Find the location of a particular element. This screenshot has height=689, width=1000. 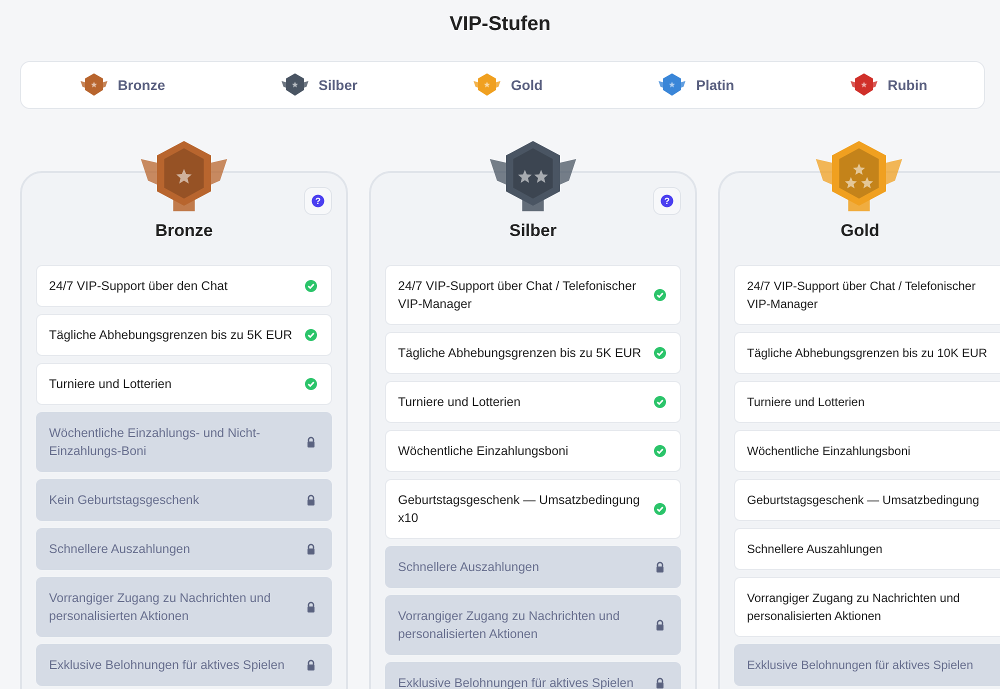

tier-tab: Gold is located at coordinates (506, 85).